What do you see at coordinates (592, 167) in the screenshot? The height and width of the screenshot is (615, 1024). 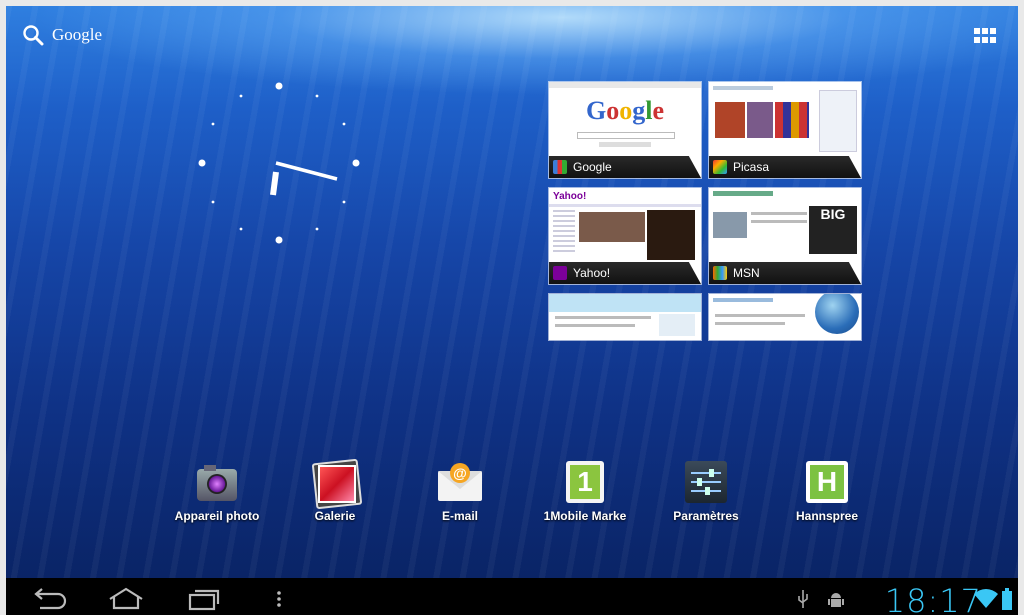 I see `bookmark-title: Google` at bounding box center [592, 167].